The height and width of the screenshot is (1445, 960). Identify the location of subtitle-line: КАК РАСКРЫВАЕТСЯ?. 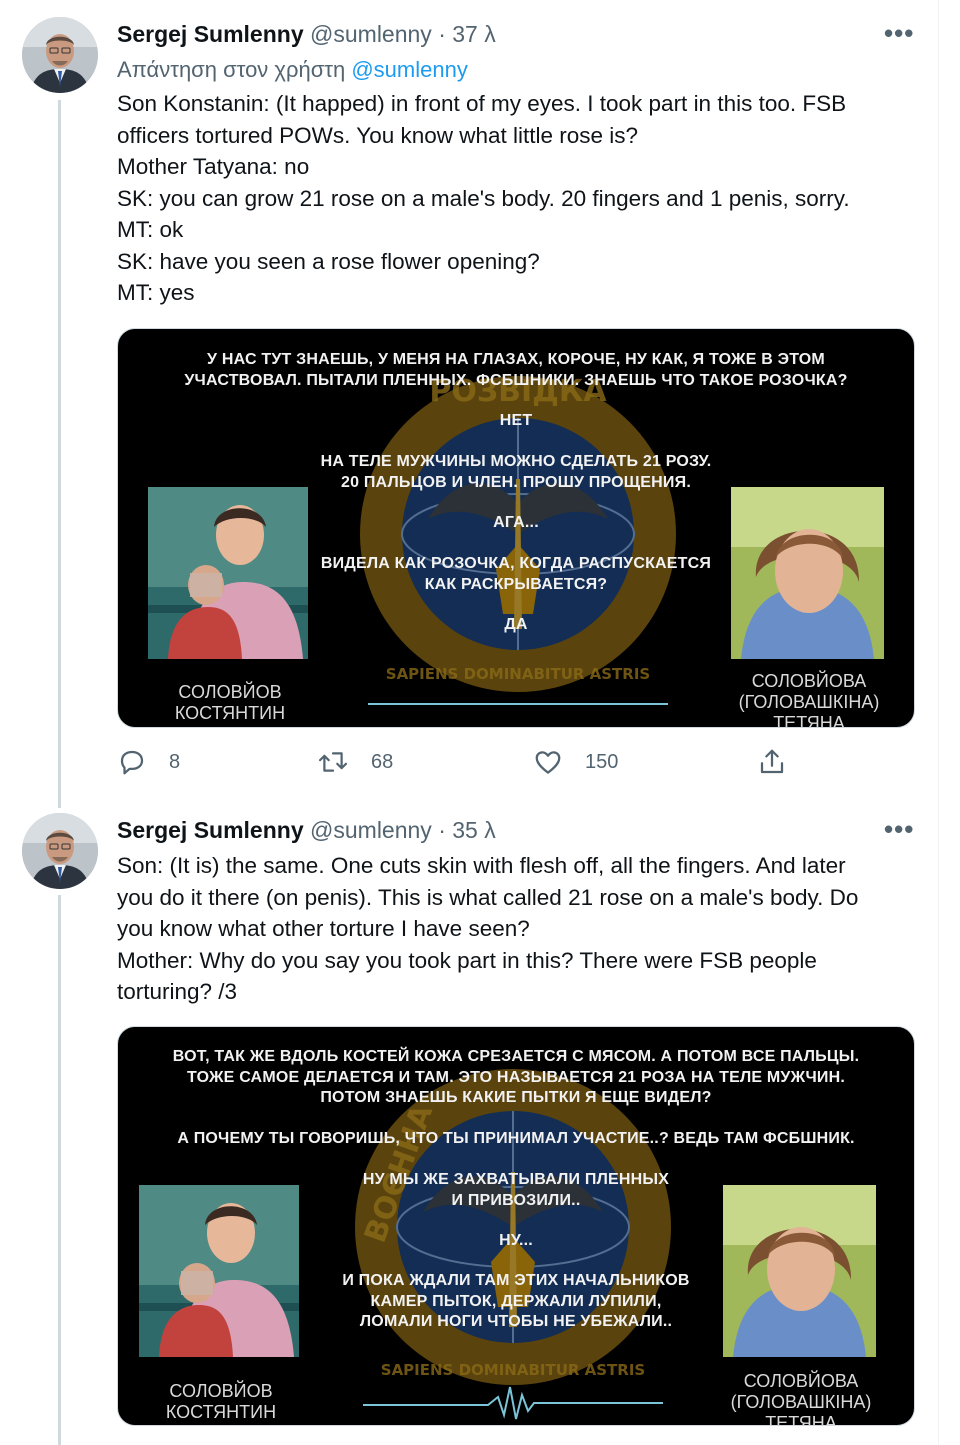
(516, 584).